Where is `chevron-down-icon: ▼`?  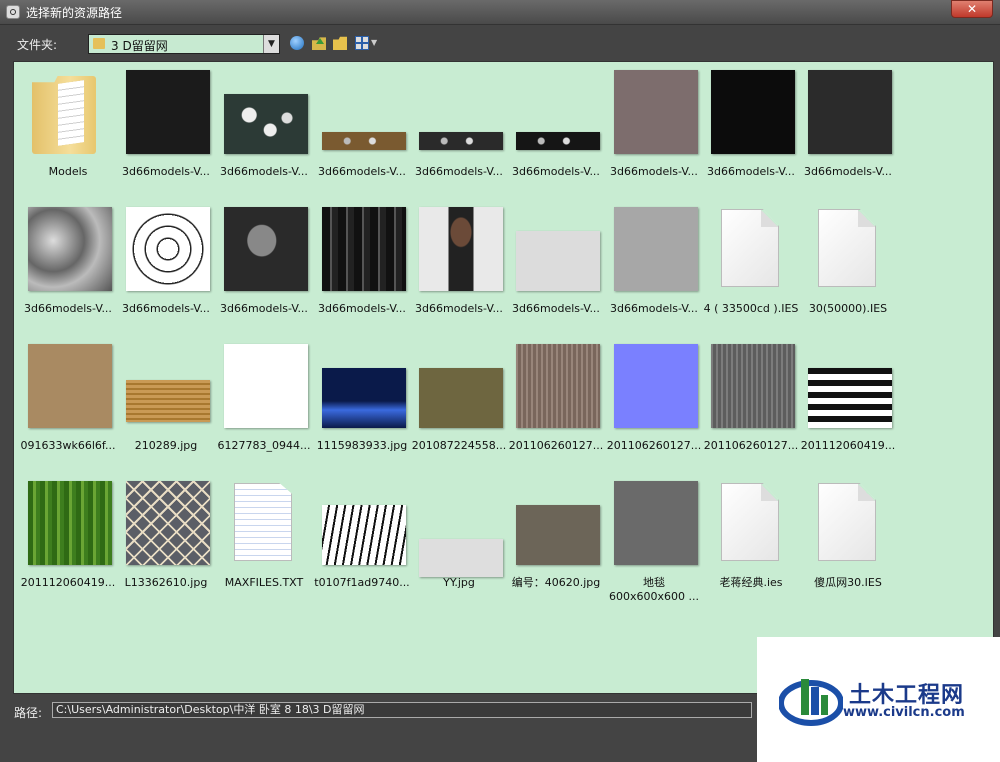 chevron-down-icon: ▼ is located at coordinates (271, 44).